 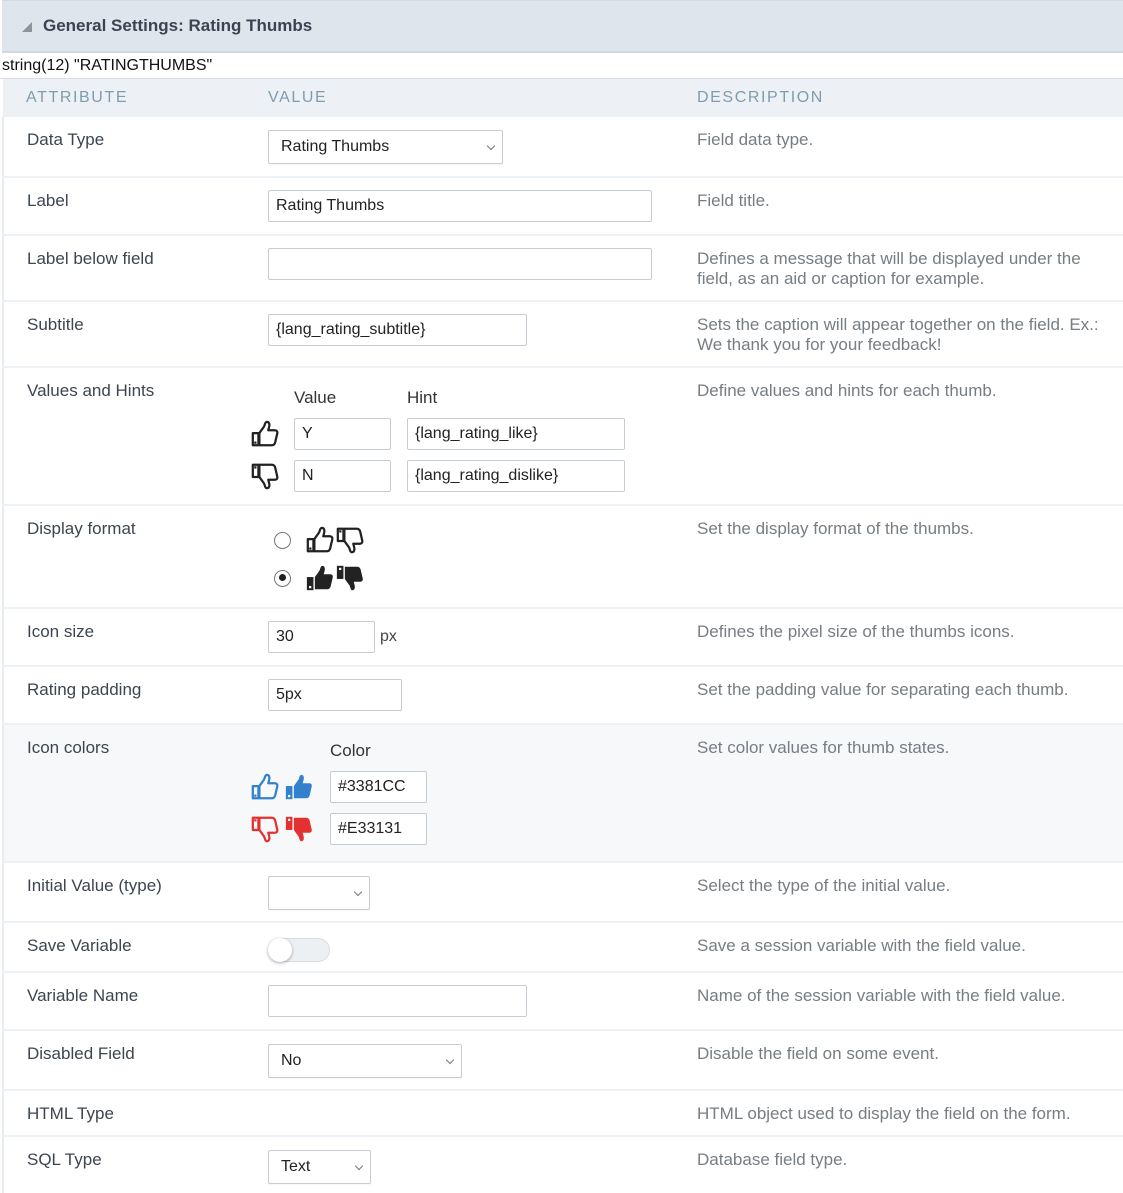 I want to click on icon-size-input: 30, so click(x=321, y=637).